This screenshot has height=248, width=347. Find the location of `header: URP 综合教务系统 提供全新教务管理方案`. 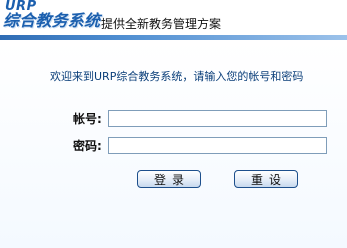

header: URP 综合教务系统 提供全新教务管理方案 is located at coordinates (173, 18).